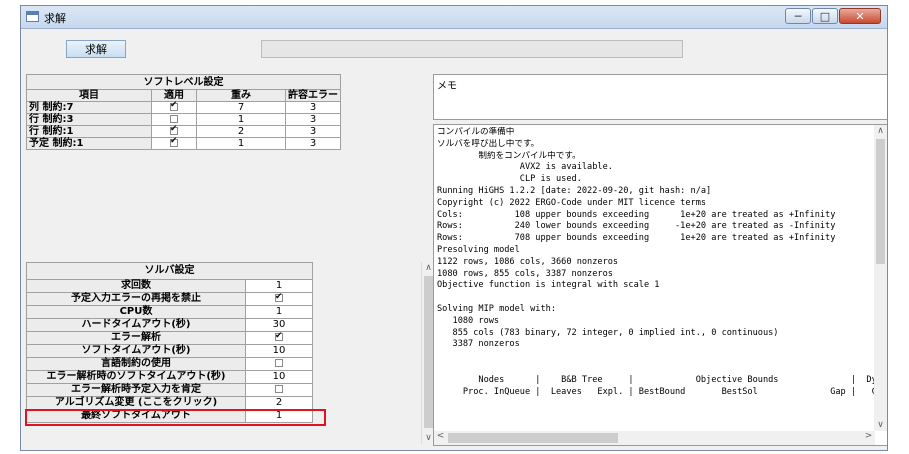 The image size is (909, 454). I want to click on soft-row-weight: 2, so click(241, 131).